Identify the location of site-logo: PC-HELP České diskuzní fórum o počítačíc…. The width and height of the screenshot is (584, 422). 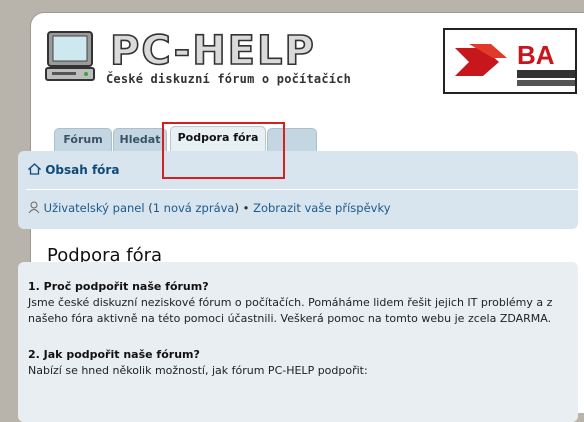
(204, 59).